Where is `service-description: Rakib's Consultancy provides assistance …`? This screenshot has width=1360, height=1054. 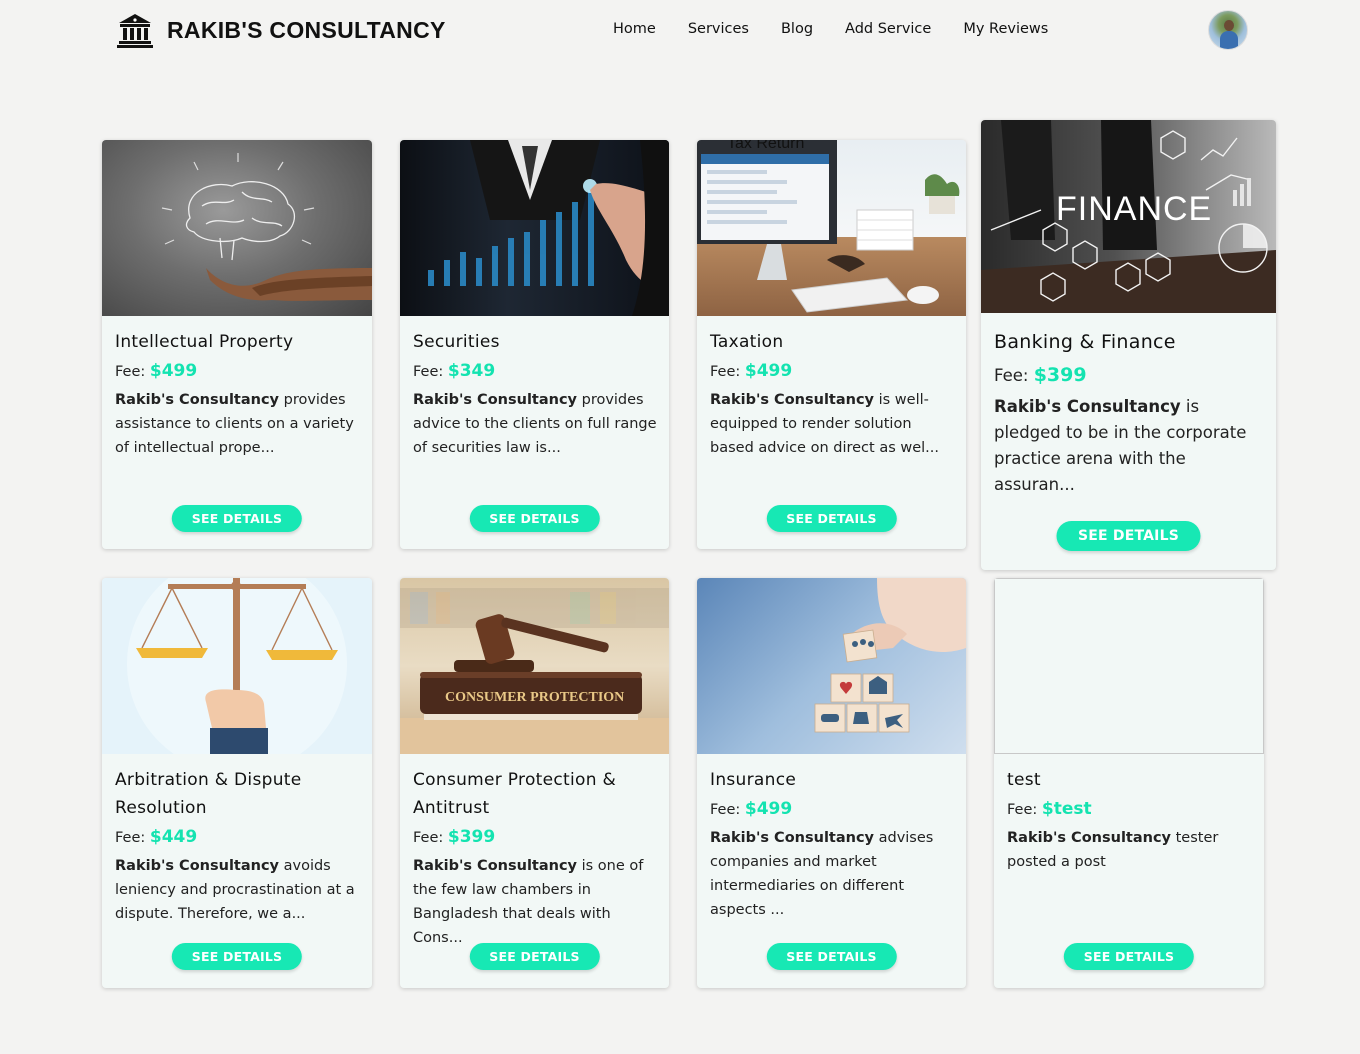
service-description: Rakib's Consultancy provides assistance … is located at coordinates (234, 424).